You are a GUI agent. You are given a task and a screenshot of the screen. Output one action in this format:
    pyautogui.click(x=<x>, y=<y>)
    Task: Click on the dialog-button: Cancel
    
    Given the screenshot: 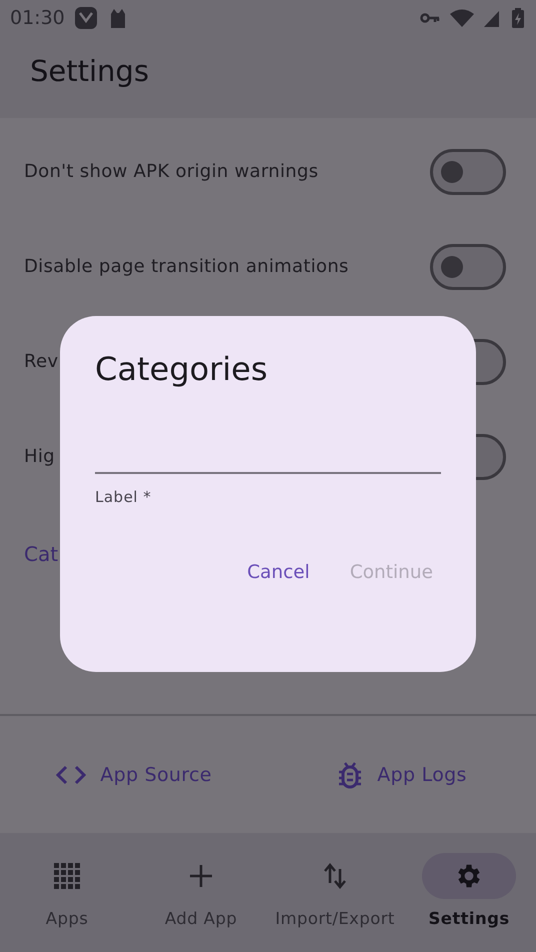 What is the action you would take?
    pyautogui.click(x=278, y=572)
    